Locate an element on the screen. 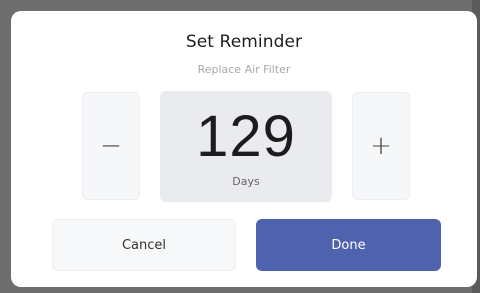 This screenshot has height=293, width=480. value-display: 129 Days is located at coordinates (246, 146).